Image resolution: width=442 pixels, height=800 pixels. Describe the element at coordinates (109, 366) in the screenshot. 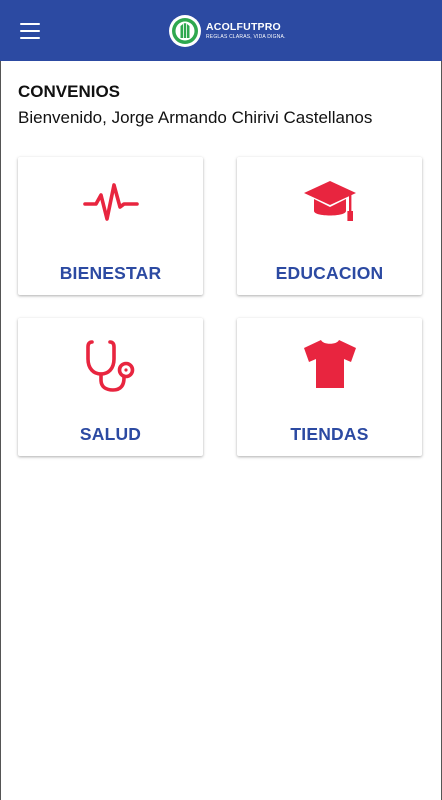

I see `stethoscope-icon` at that location.